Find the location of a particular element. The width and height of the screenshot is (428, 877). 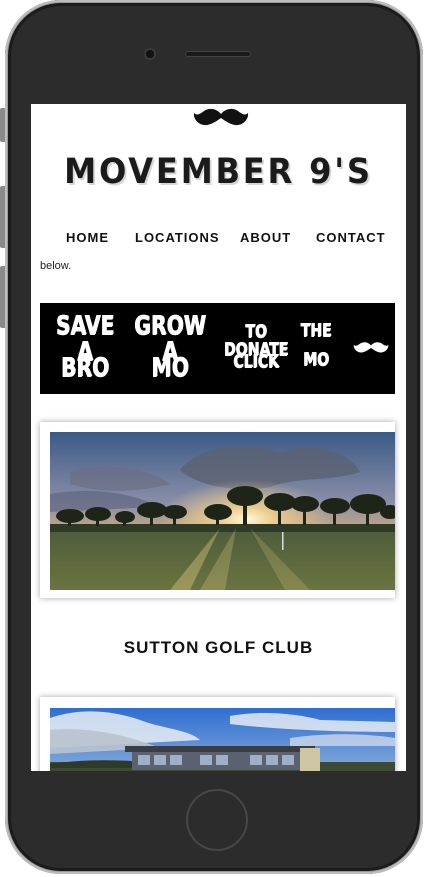

banner-line-bro: BRO is located at coordinates (85, 368).